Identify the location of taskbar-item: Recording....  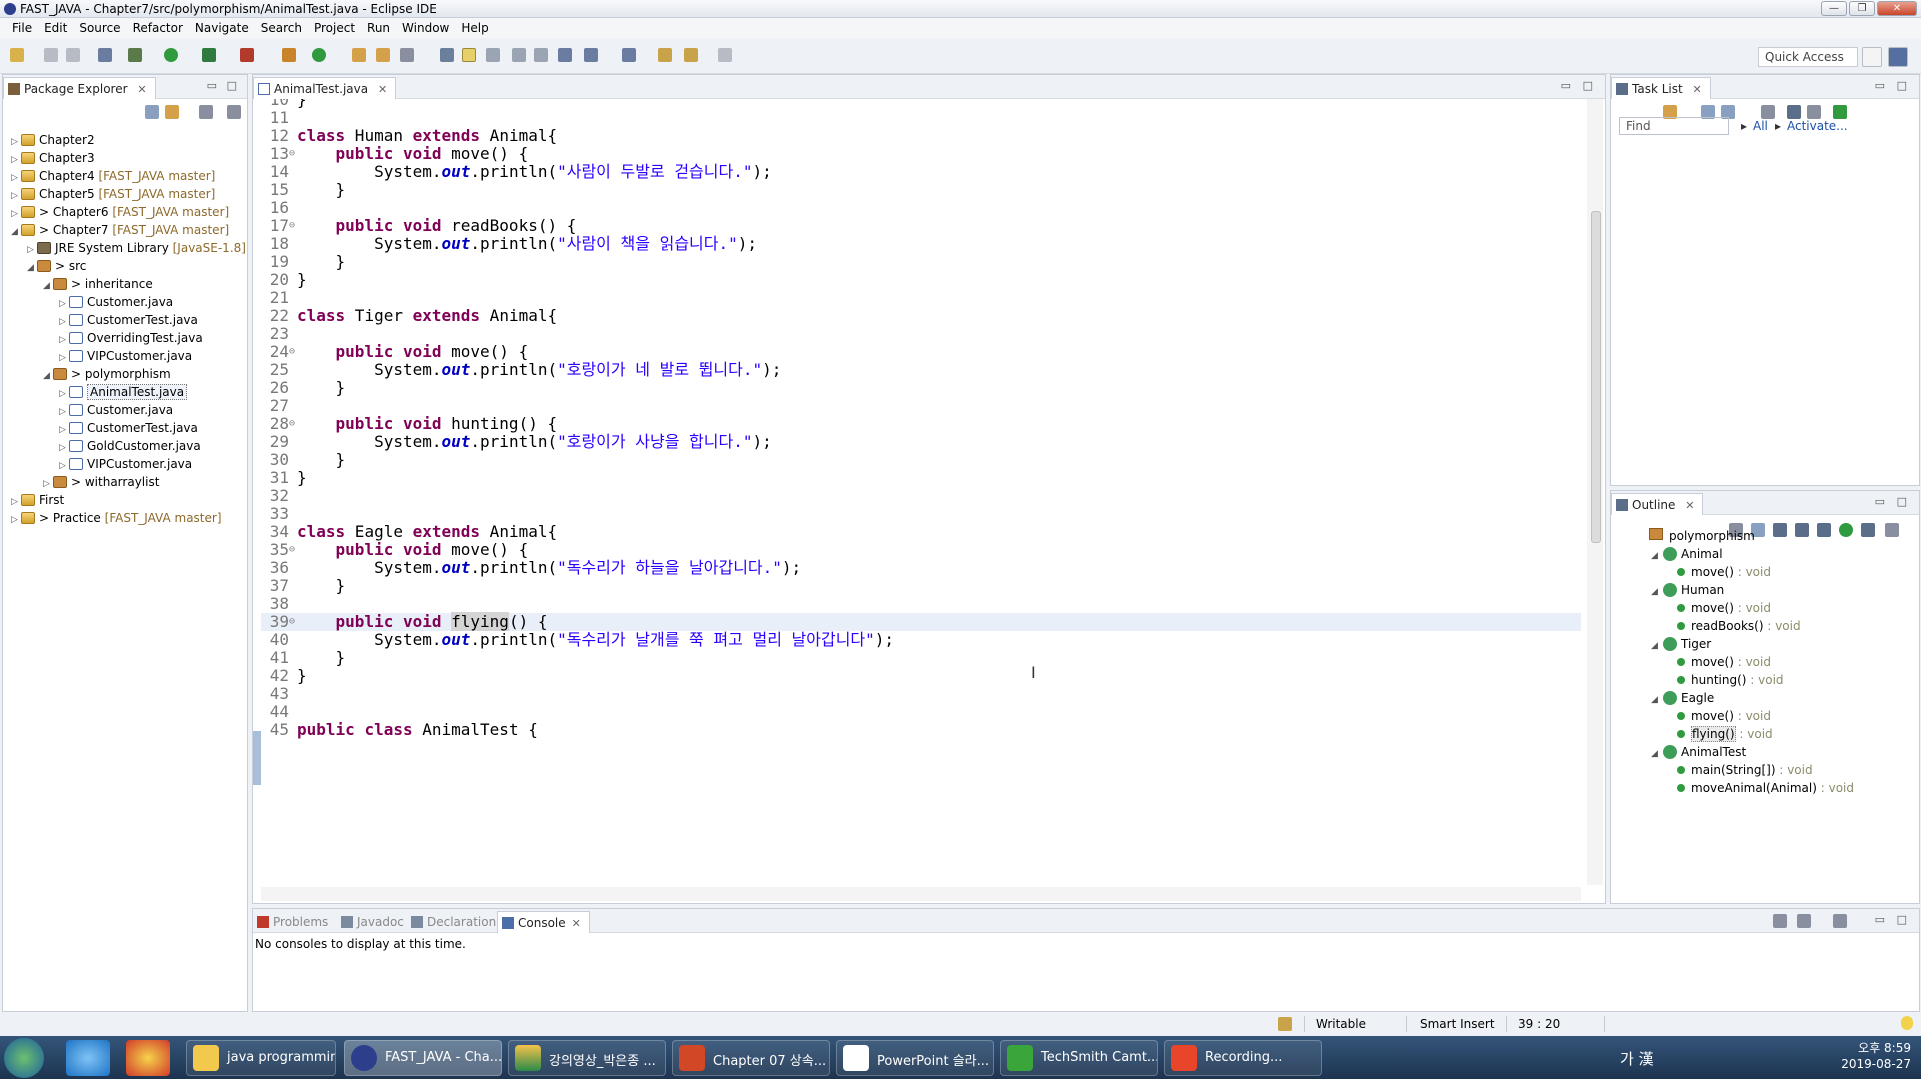
(1243, 1058).